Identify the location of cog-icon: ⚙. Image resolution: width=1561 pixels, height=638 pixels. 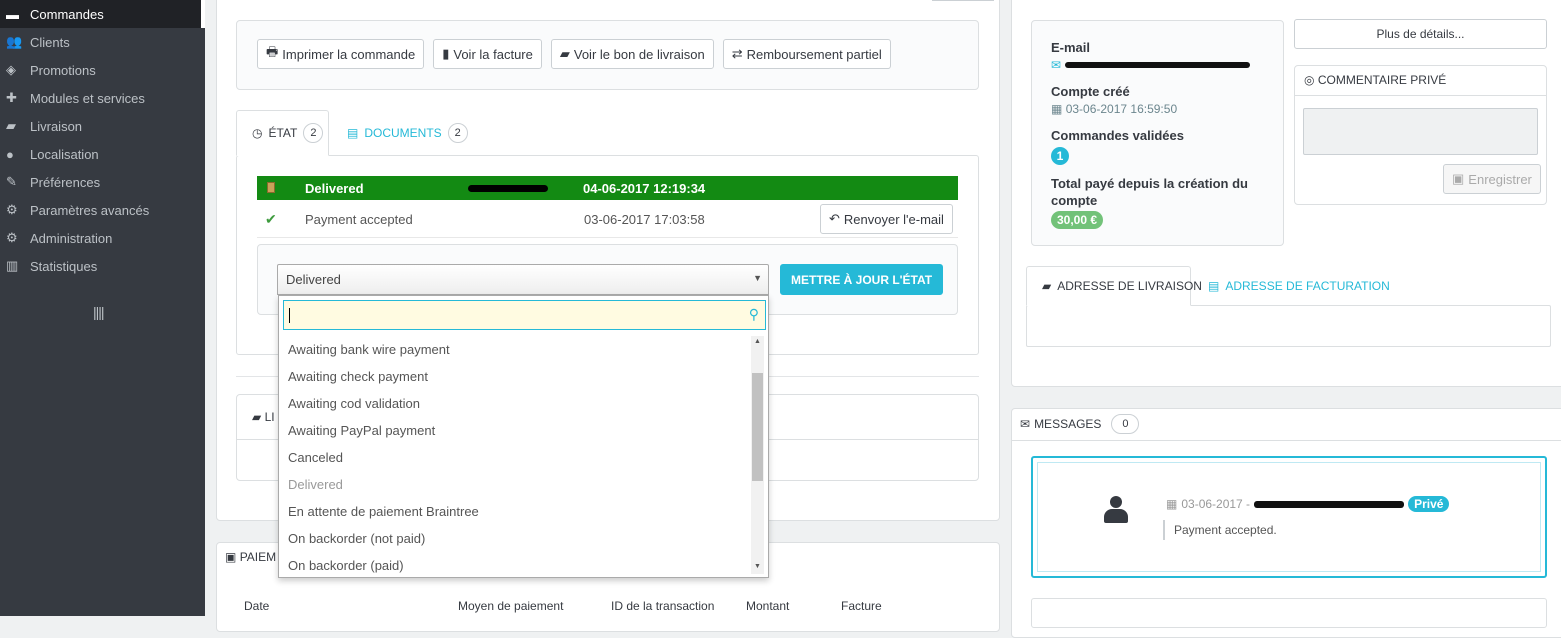
(12, 237).